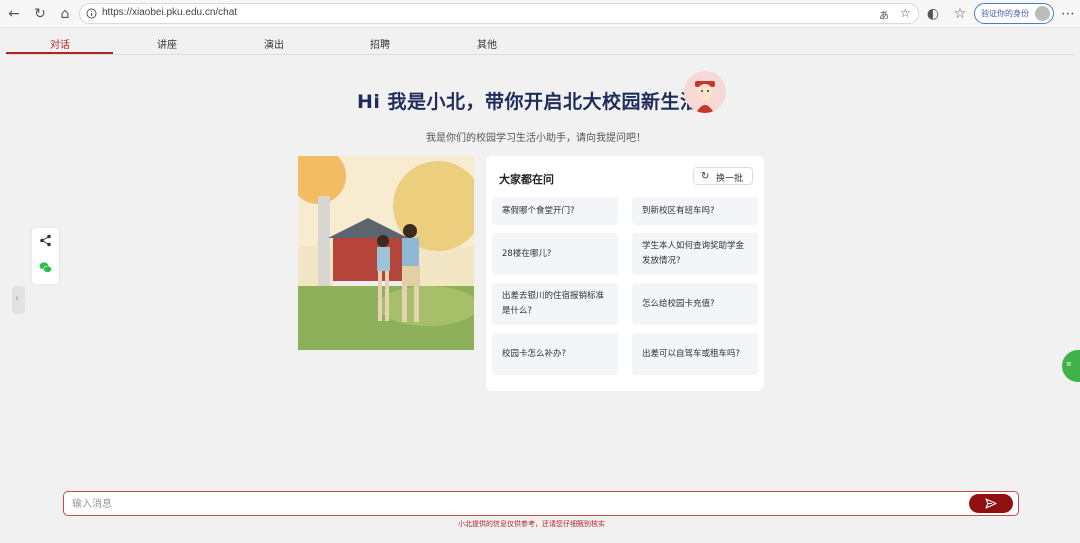 This screenshot has height=543, width=1080. I want to click on faq-question: 学生本人如何查询奖助学金发放情况?, so click(695, 254).